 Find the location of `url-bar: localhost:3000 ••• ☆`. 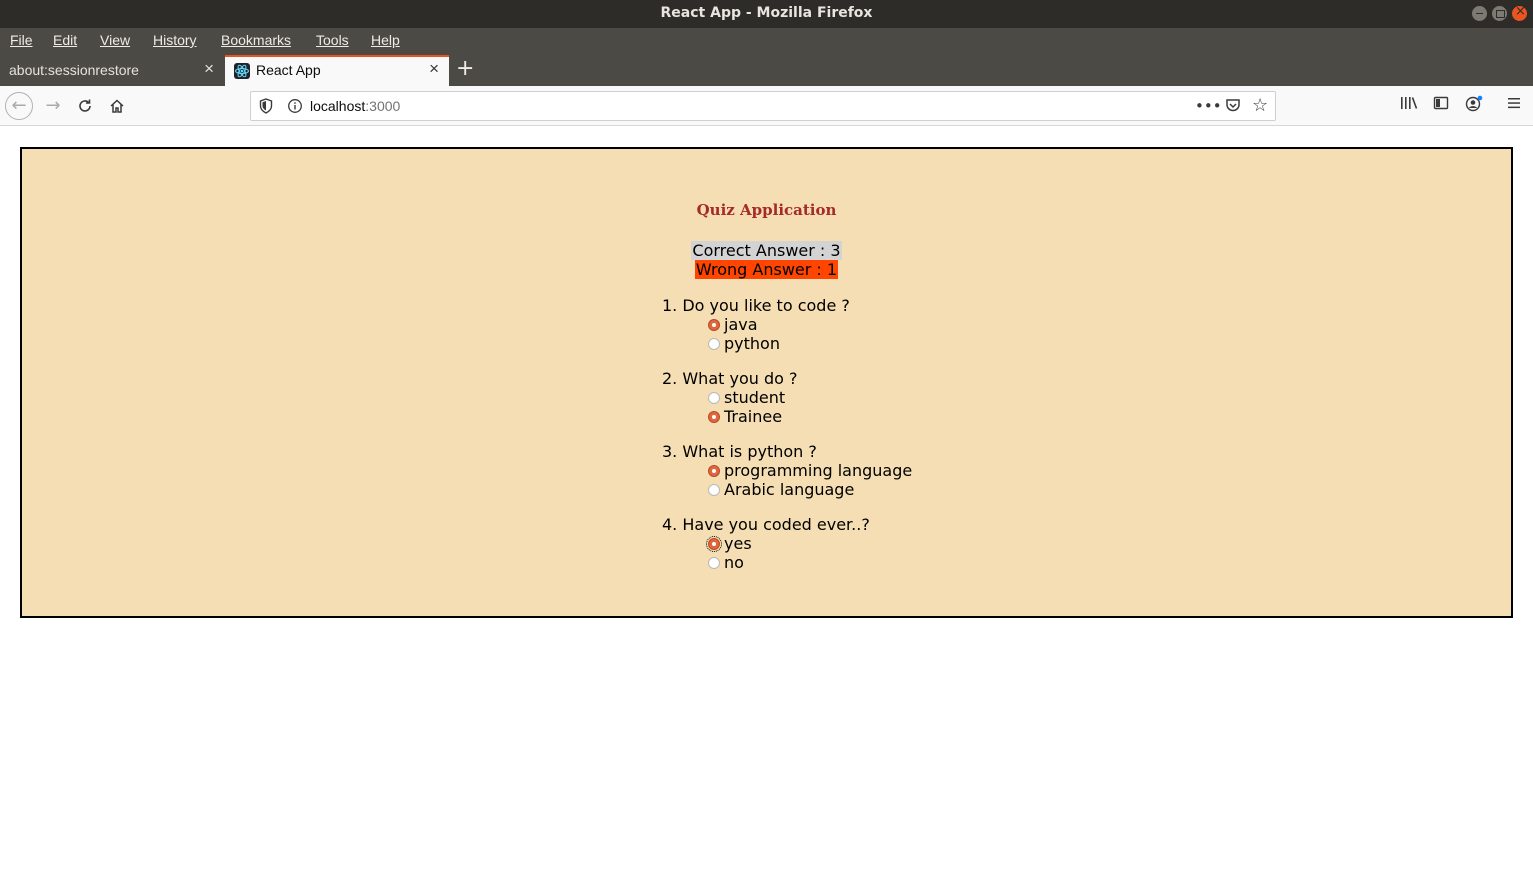

url-bar: localhost:3000 ••• ☆ is located at coordinates (763, 106).